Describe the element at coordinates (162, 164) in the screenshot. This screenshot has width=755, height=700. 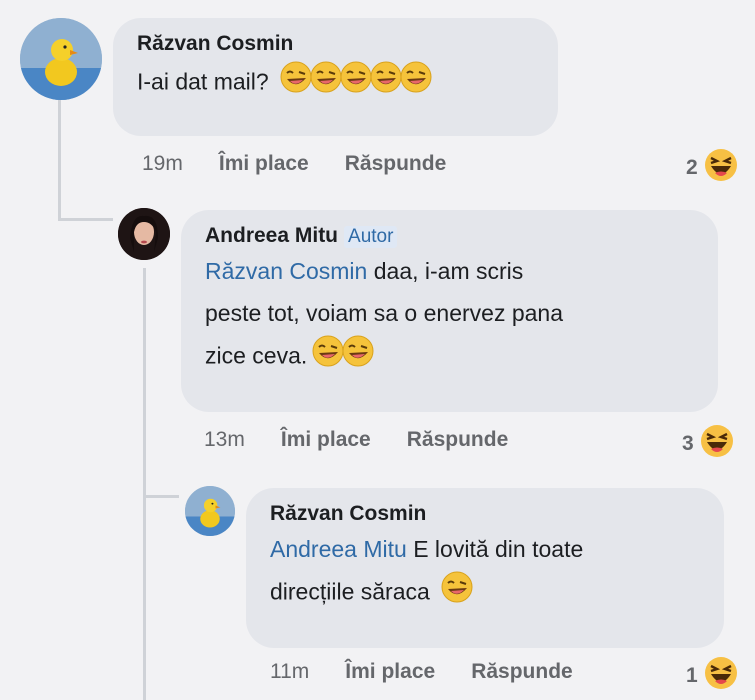
I see `comment-time: 19m` at that location.